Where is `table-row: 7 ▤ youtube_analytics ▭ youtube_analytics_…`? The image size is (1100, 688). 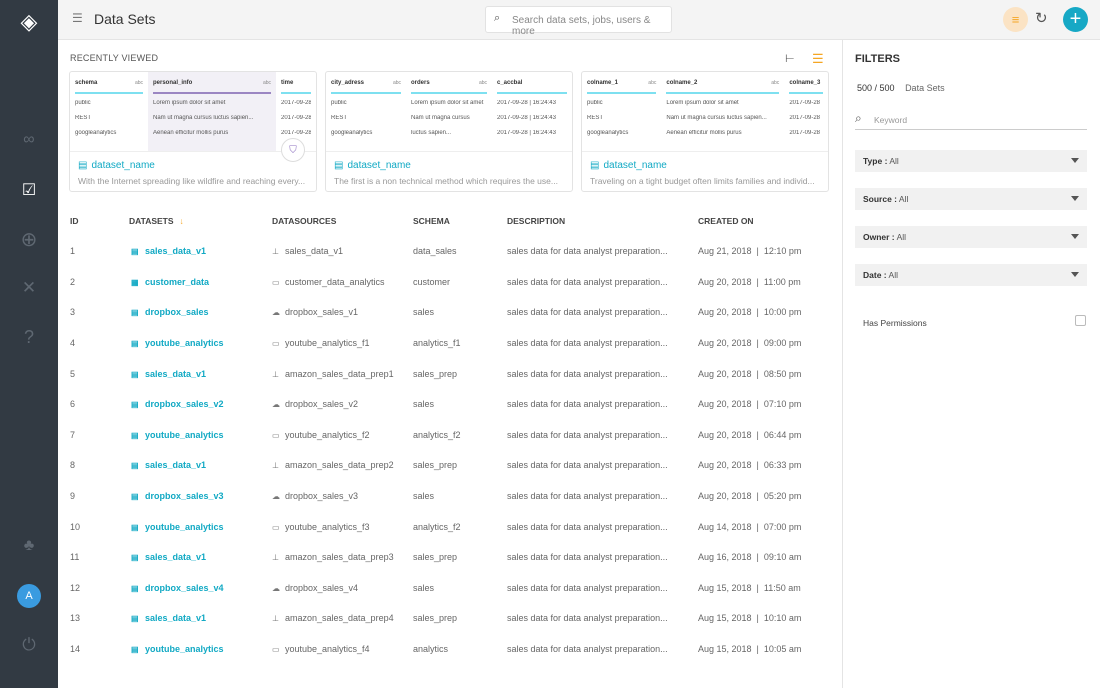
table-row: 7 ▤ youtube_analytics ▭ youtube_analytics_… is located at coordinates (444, 435).